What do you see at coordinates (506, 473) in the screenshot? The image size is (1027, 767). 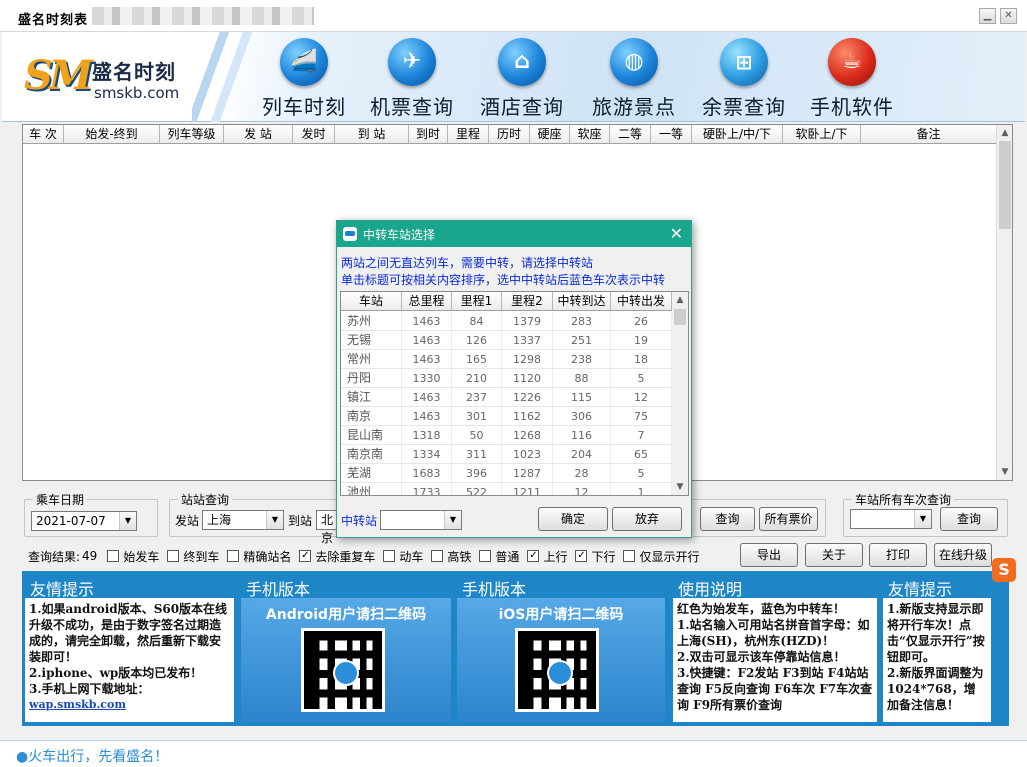 I see `list-item: 芜湖 1683 396 1287 28 5` at bounding box center [506, 473].